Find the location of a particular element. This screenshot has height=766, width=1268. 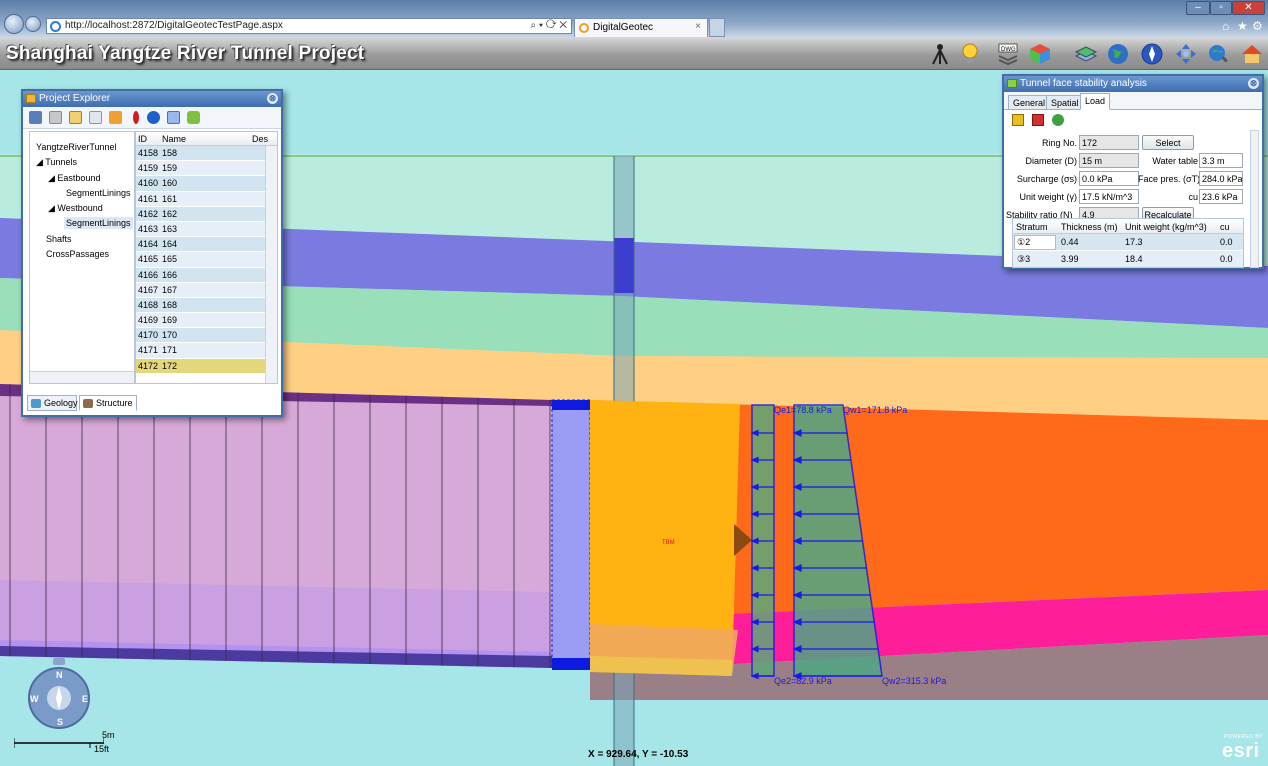

pan-icon is located at coordinates (1186, 54).